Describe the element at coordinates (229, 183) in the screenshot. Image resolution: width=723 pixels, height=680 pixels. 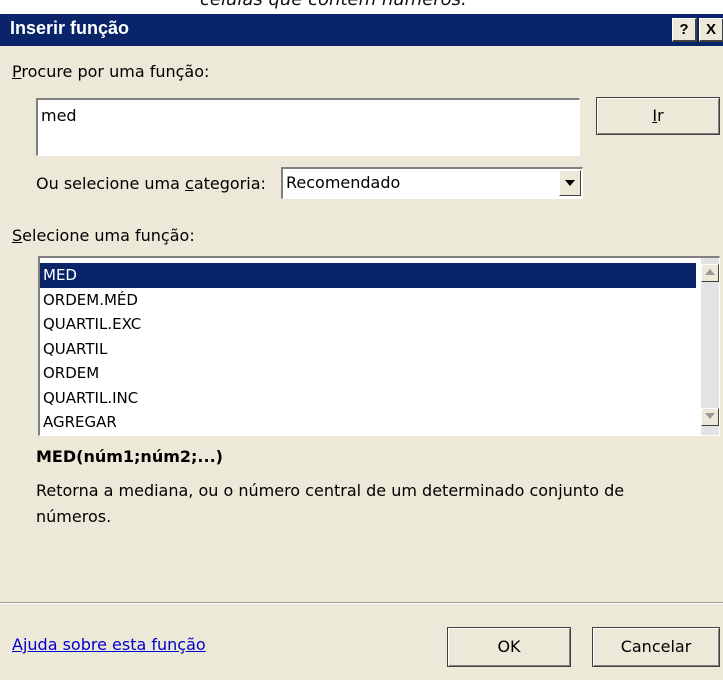
I see `category-label-part2: ategoria:` at that location.